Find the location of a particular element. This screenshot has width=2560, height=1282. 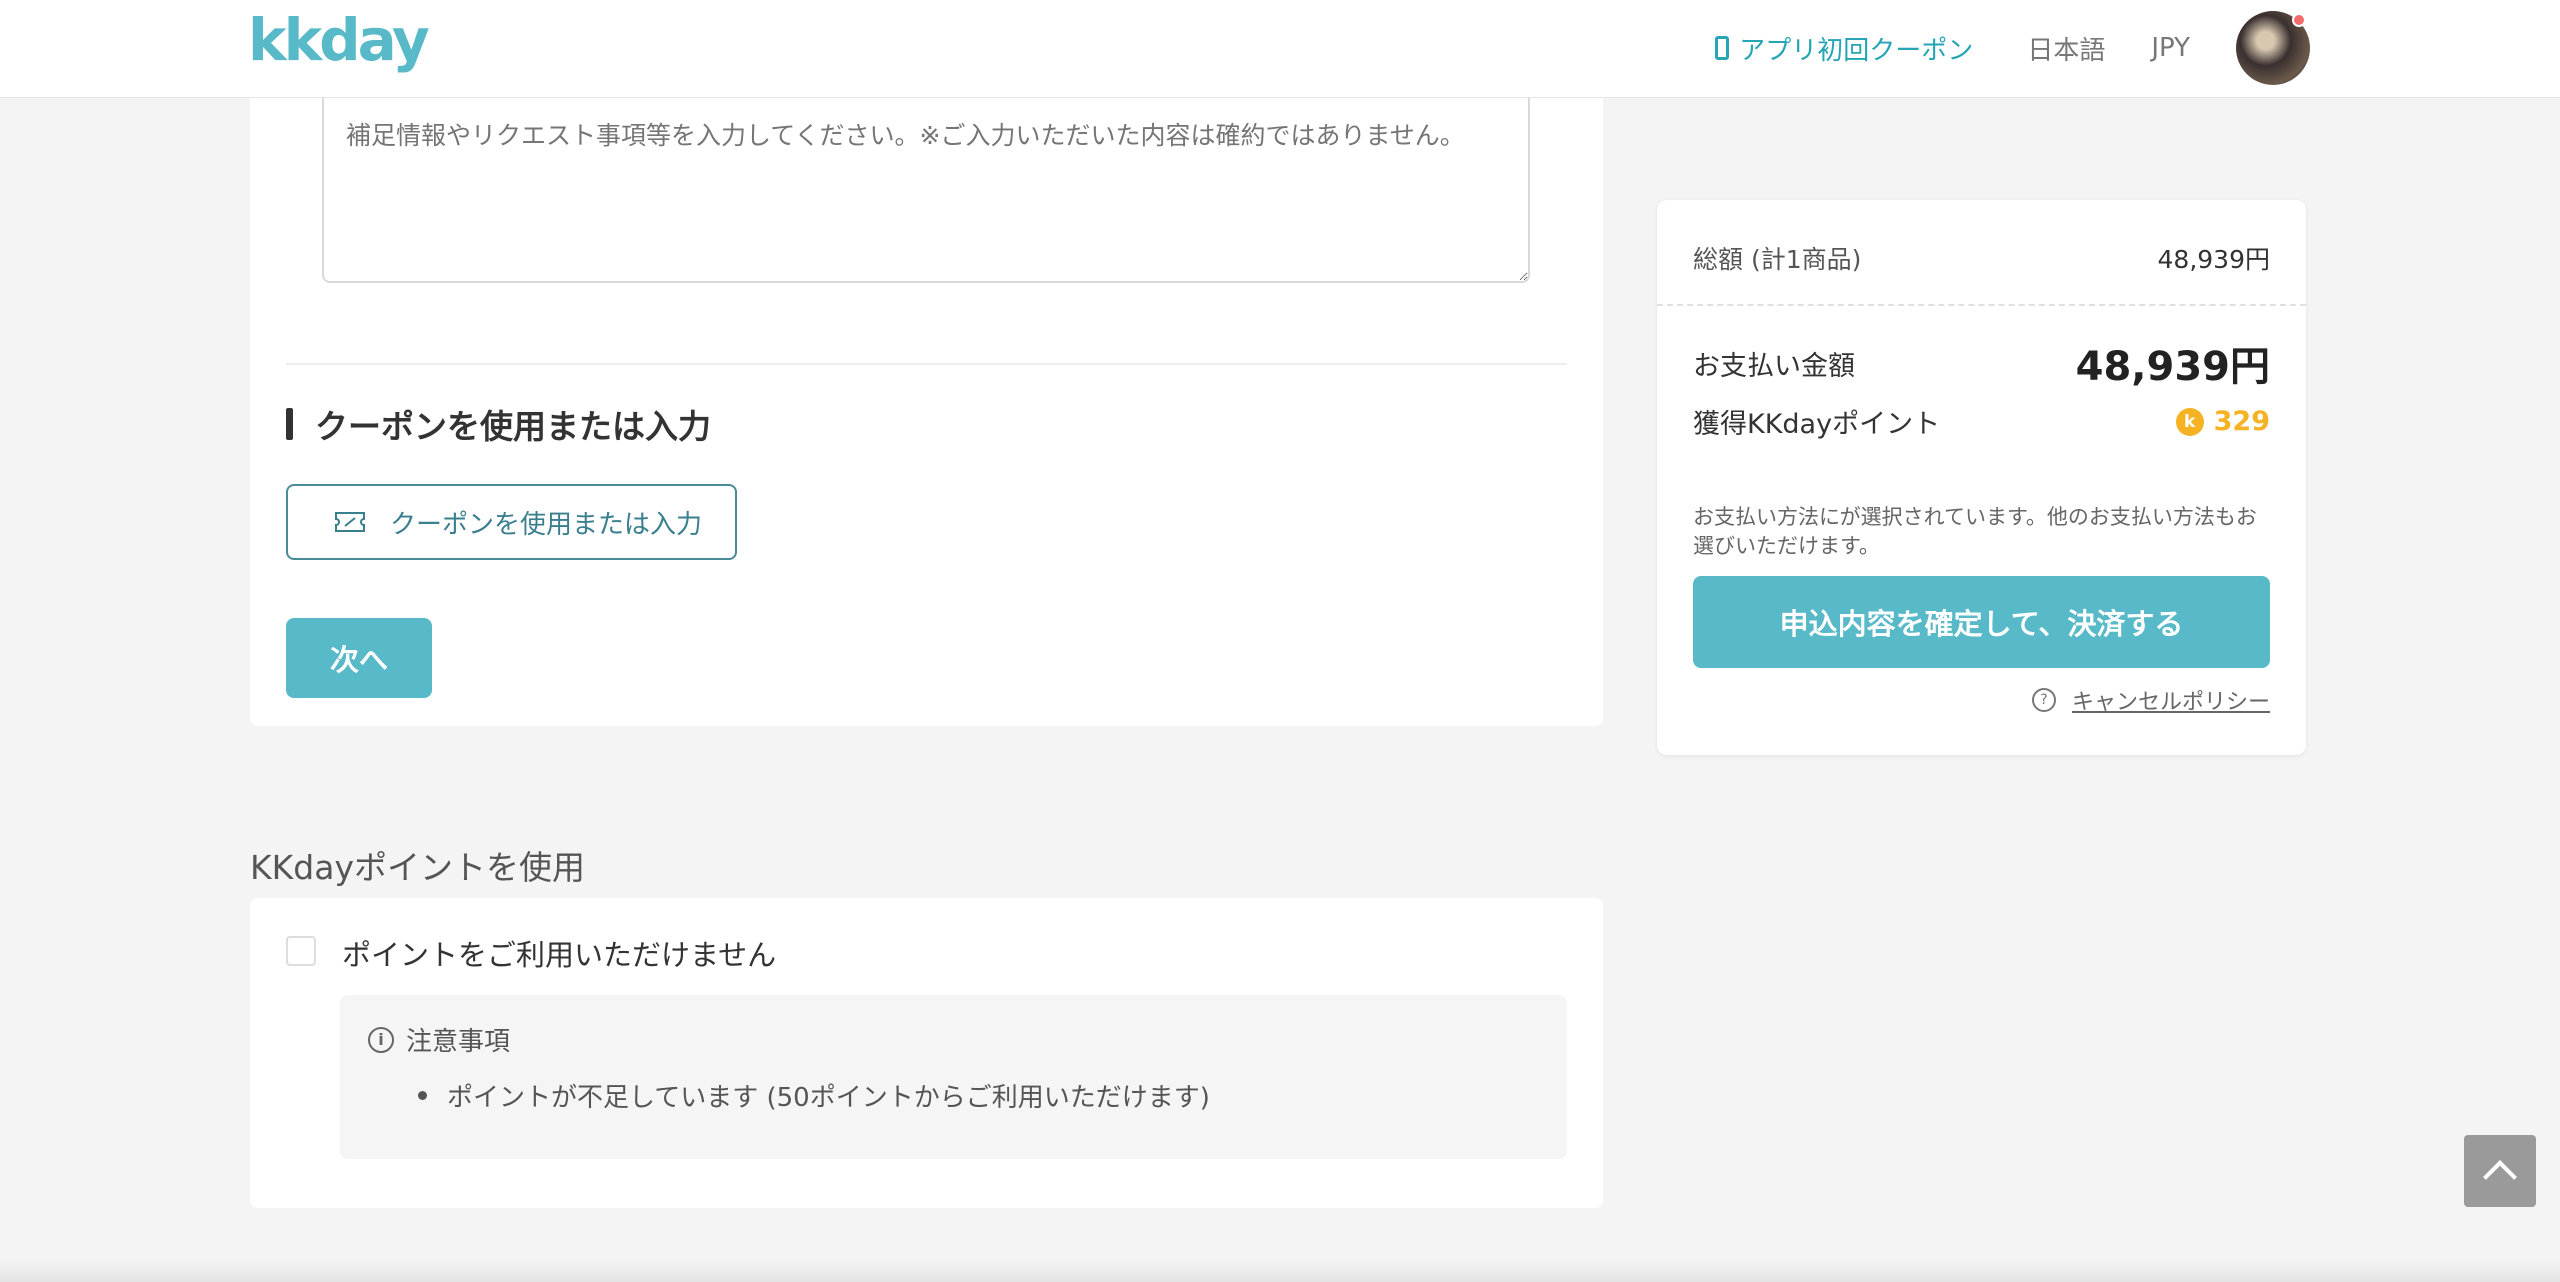

title-accent-bar is located at coordinates (289, 424).